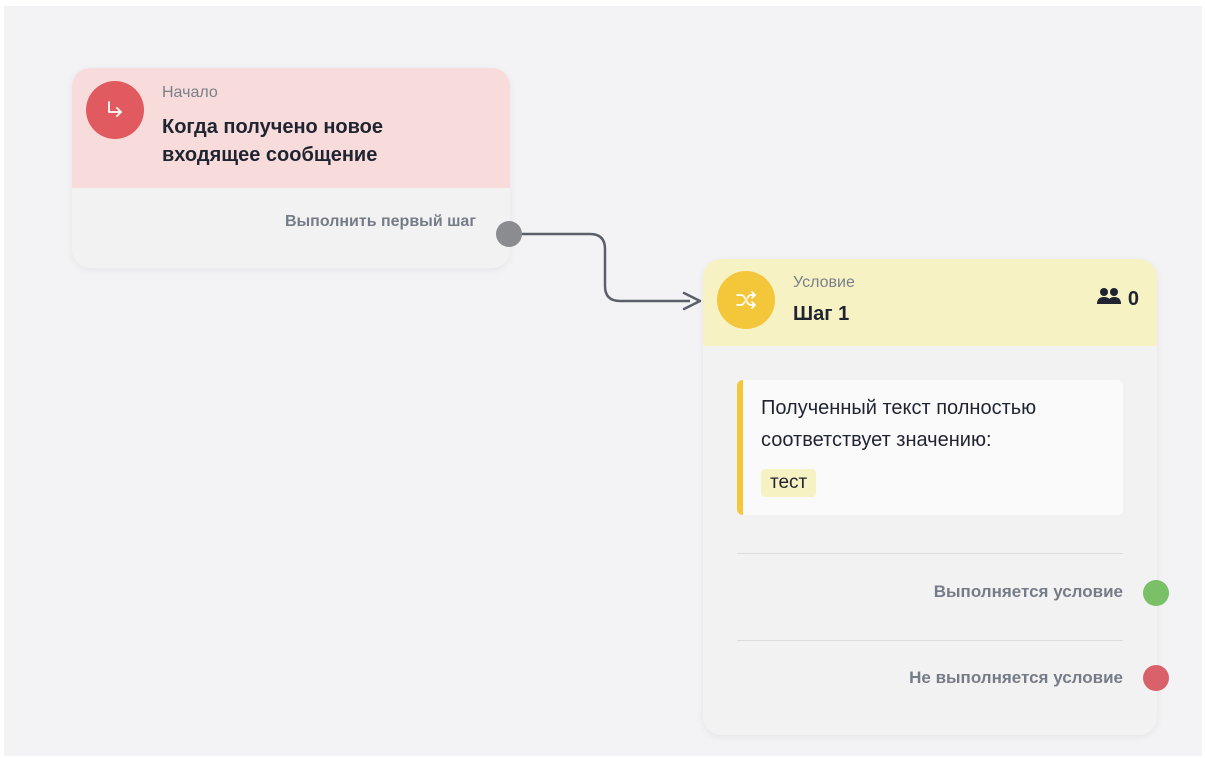 The height and width of the screenshot is (758, 1205). Describe the element at coordinates (1028, 591) in the screenshot. I see `condition-true-label: Выполняется условие` at that location.